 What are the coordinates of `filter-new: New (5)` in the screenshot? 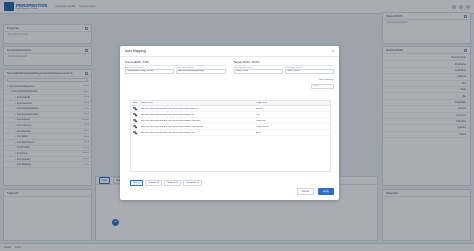 It's located at (137, 183).